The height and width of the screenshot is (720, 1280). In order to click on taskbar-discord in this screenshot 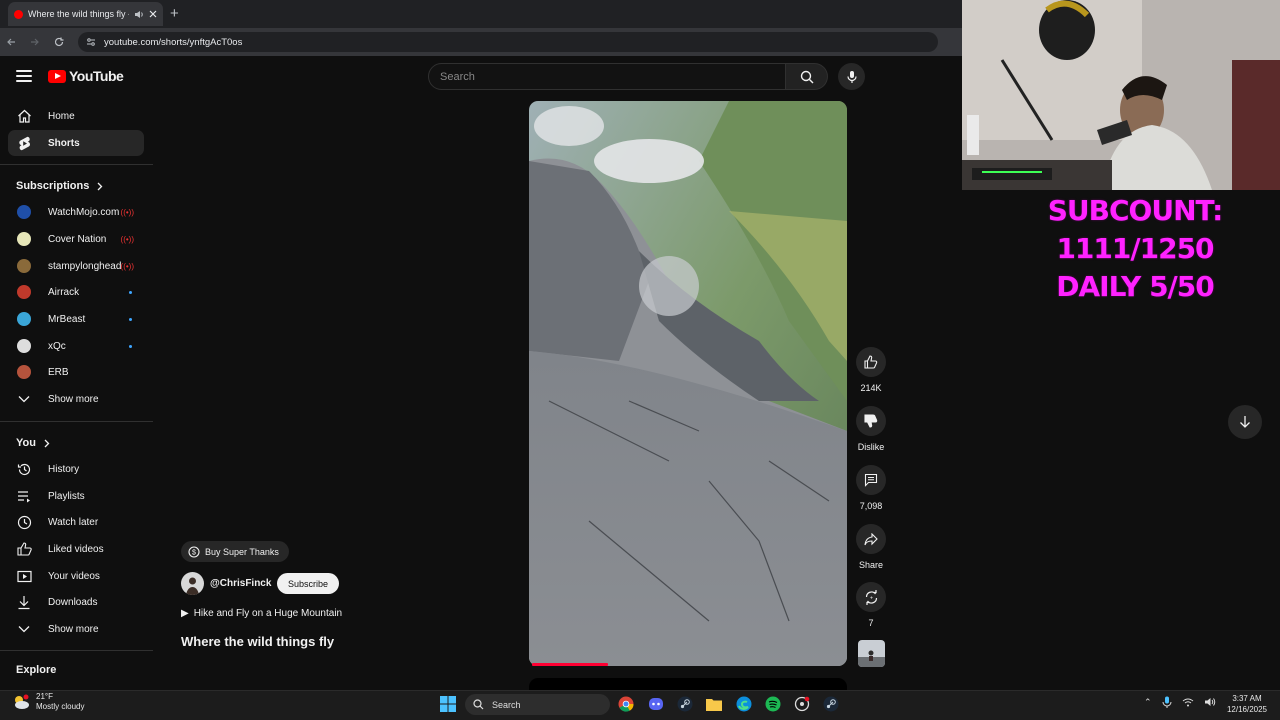, I will do `click(656, 704)`.